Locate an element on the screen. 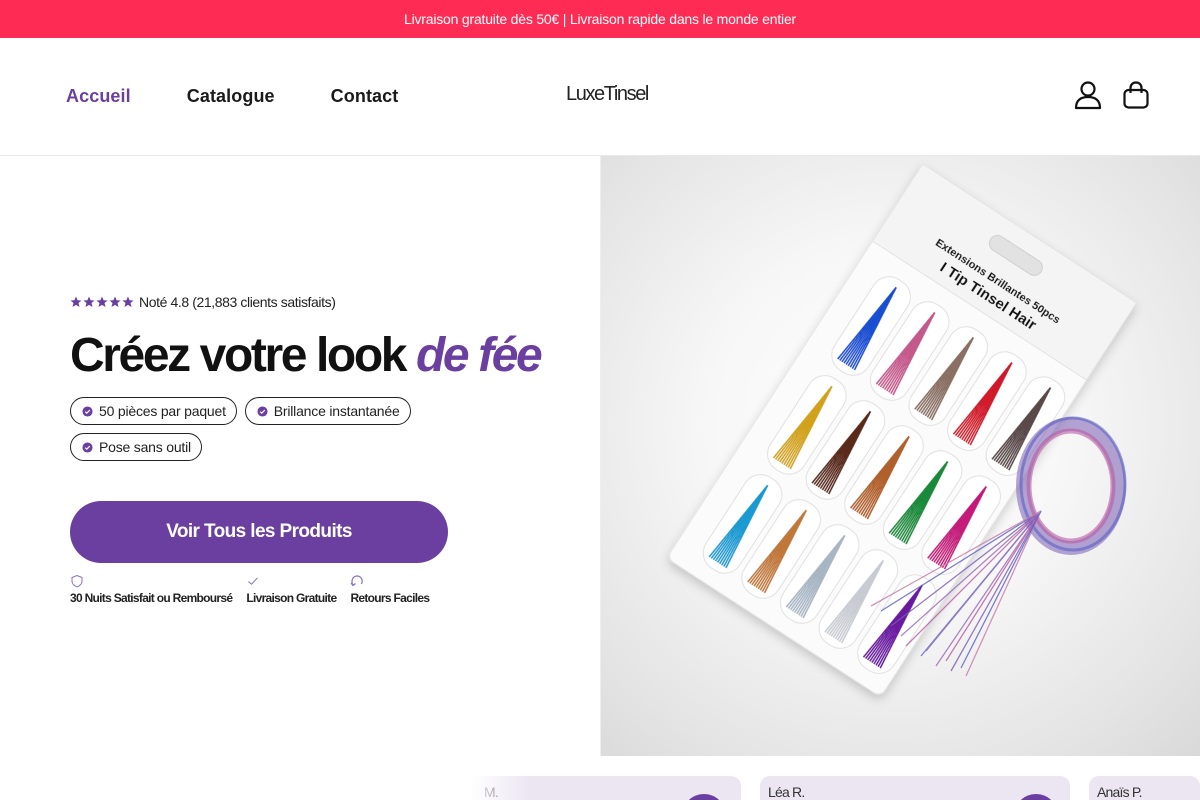 The image size is (1200, 800). view-all-products-button: Voir Tous les Produits is located at coordinates (259, 532).